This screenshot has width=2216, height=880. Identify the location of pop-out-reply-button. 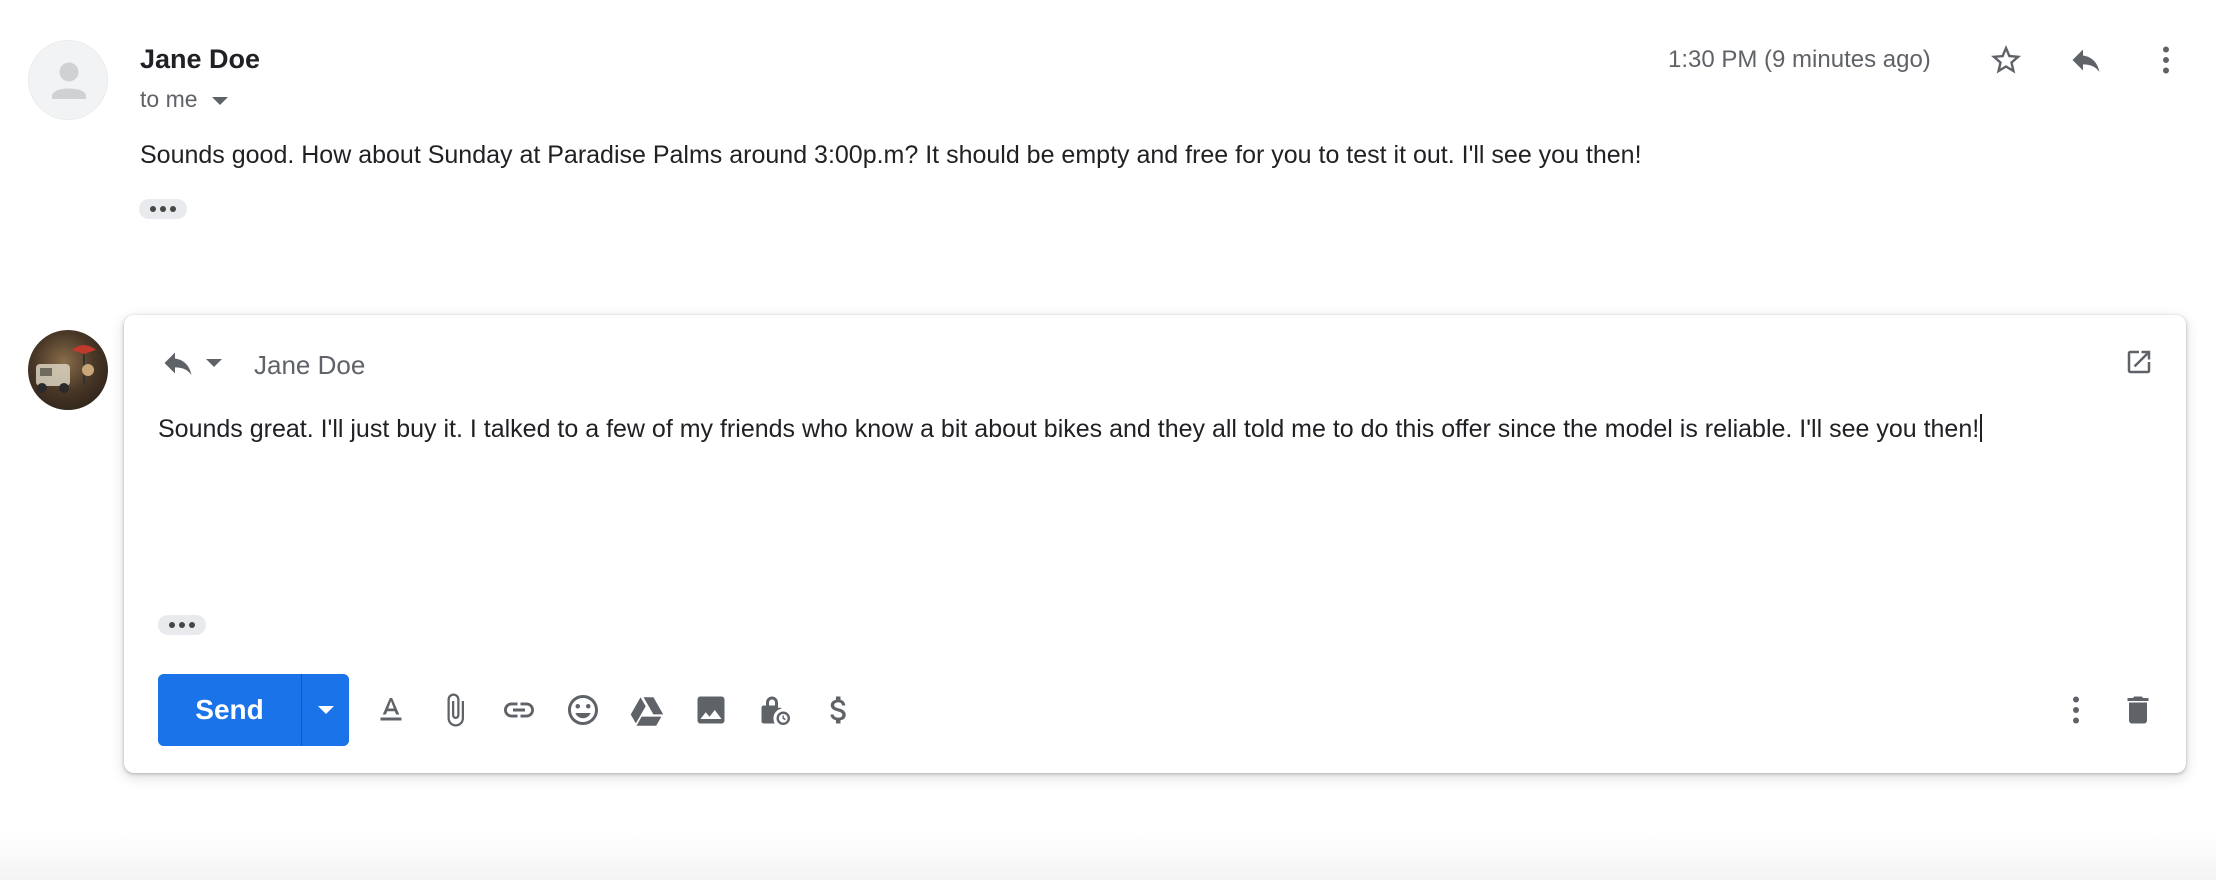
(2140, 363).